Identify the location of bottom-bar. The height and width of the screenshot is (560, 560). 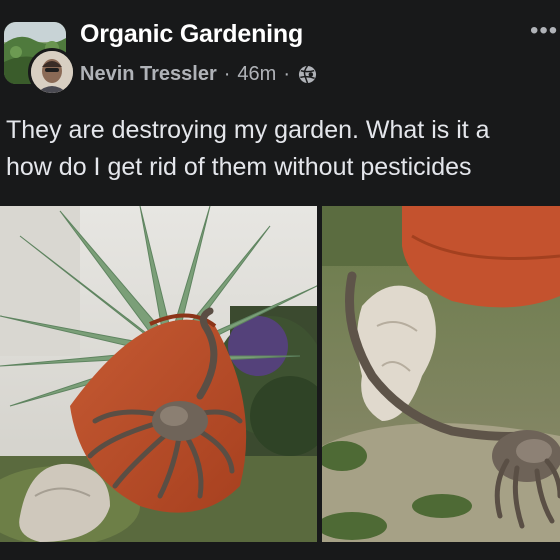
(280, 551).